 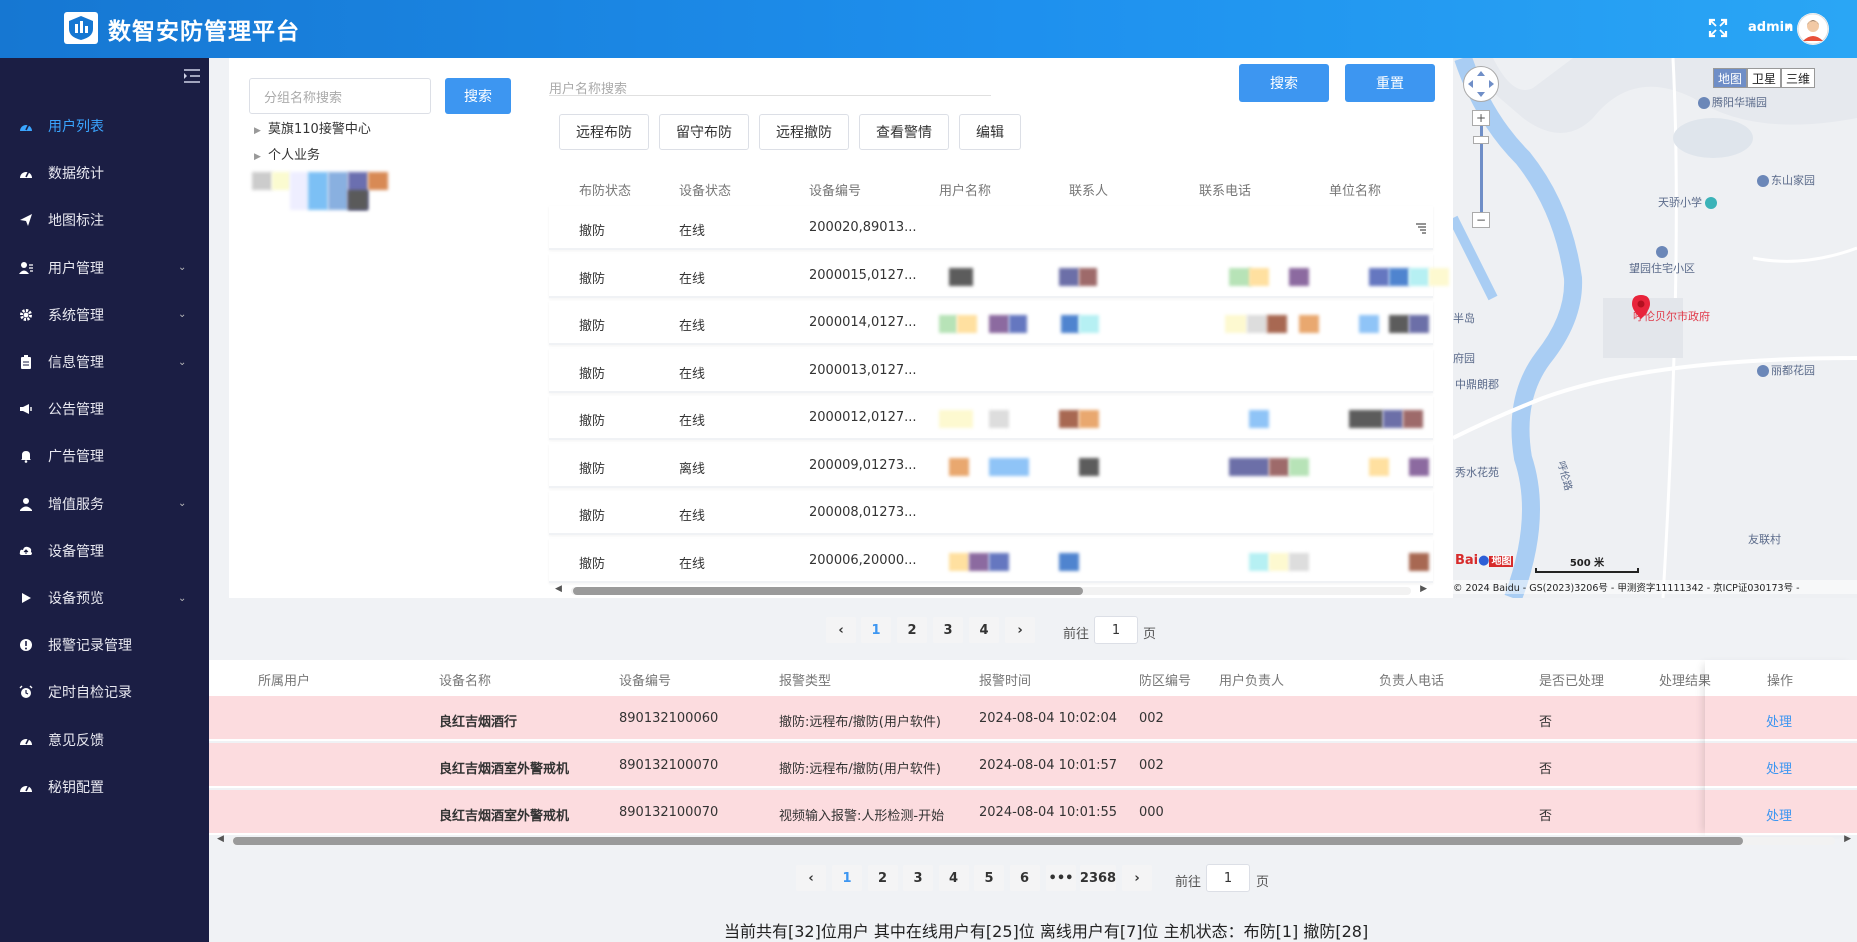 What do you see at coordinates (989, 878) in the screenshot?
I see `alarm-pager-page-5: 5` at bounding box center [989, 878].